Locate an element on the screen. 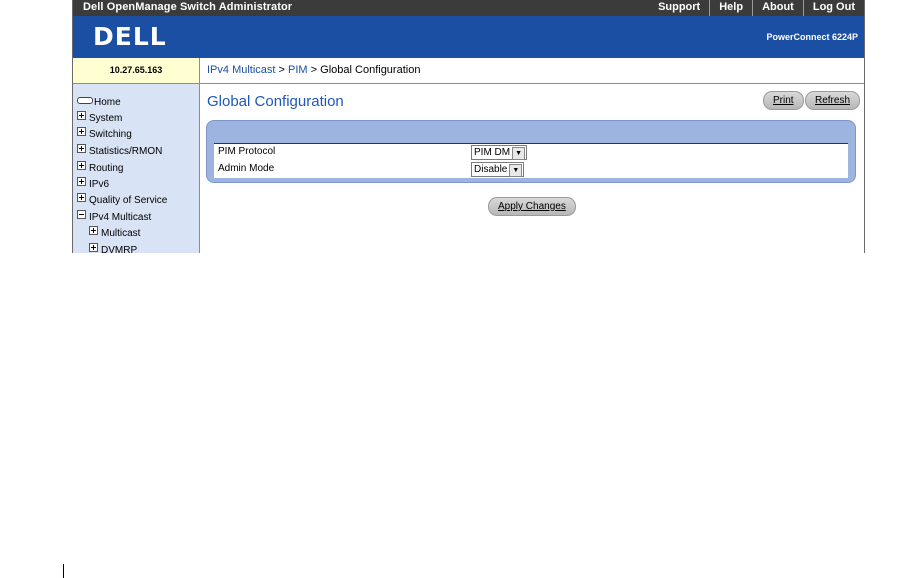  admin-mode-value: Disable is located at coordinates (491, 169).